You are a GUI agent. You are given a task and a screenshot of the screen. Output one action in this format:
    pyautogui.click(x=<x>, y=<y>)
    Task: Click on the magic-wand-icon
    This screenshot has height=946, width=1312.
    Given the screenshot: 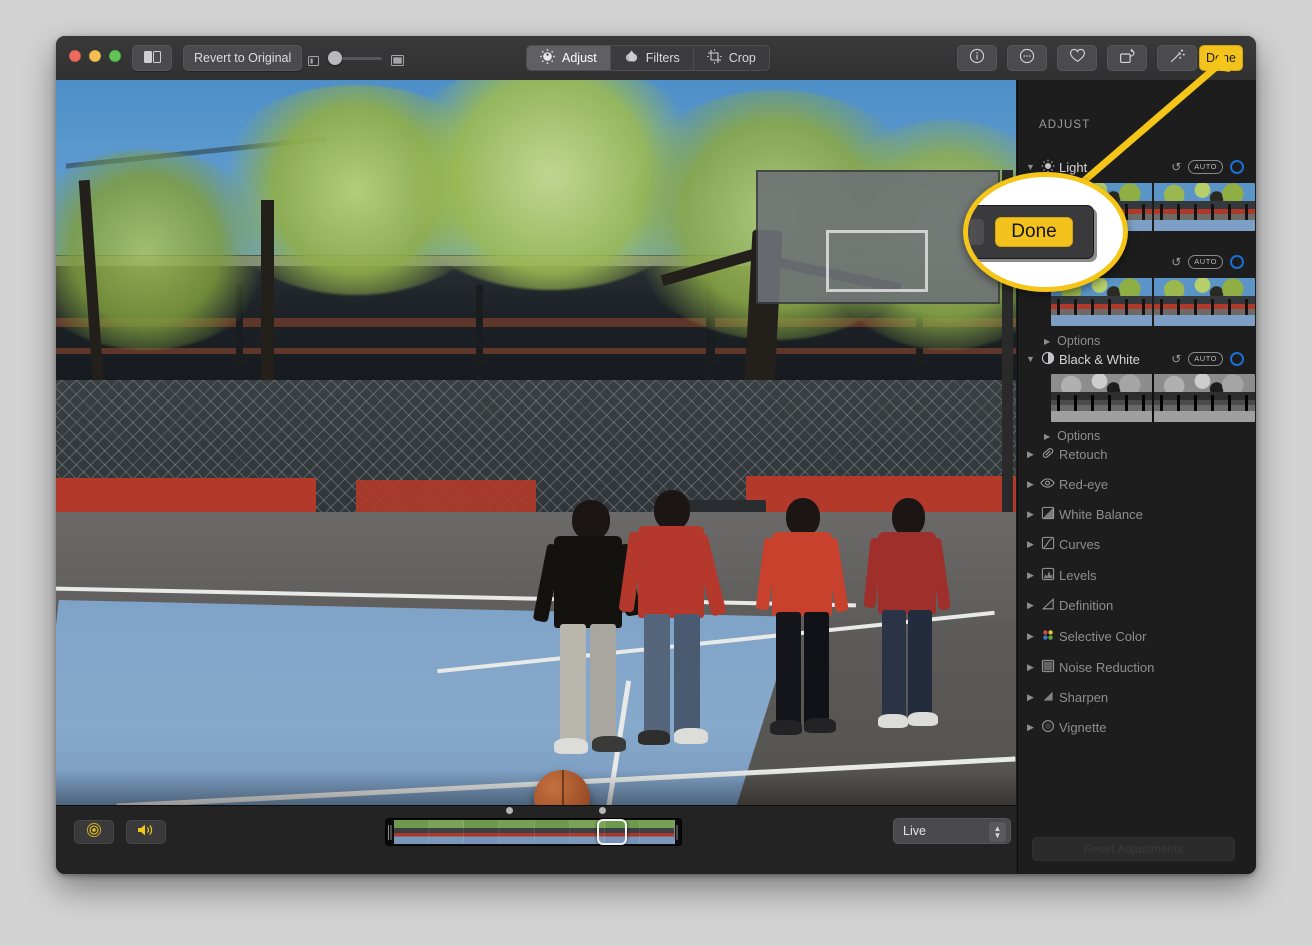 What is the action you would take?
    pyautogui.click(x=1177, y=58)
    